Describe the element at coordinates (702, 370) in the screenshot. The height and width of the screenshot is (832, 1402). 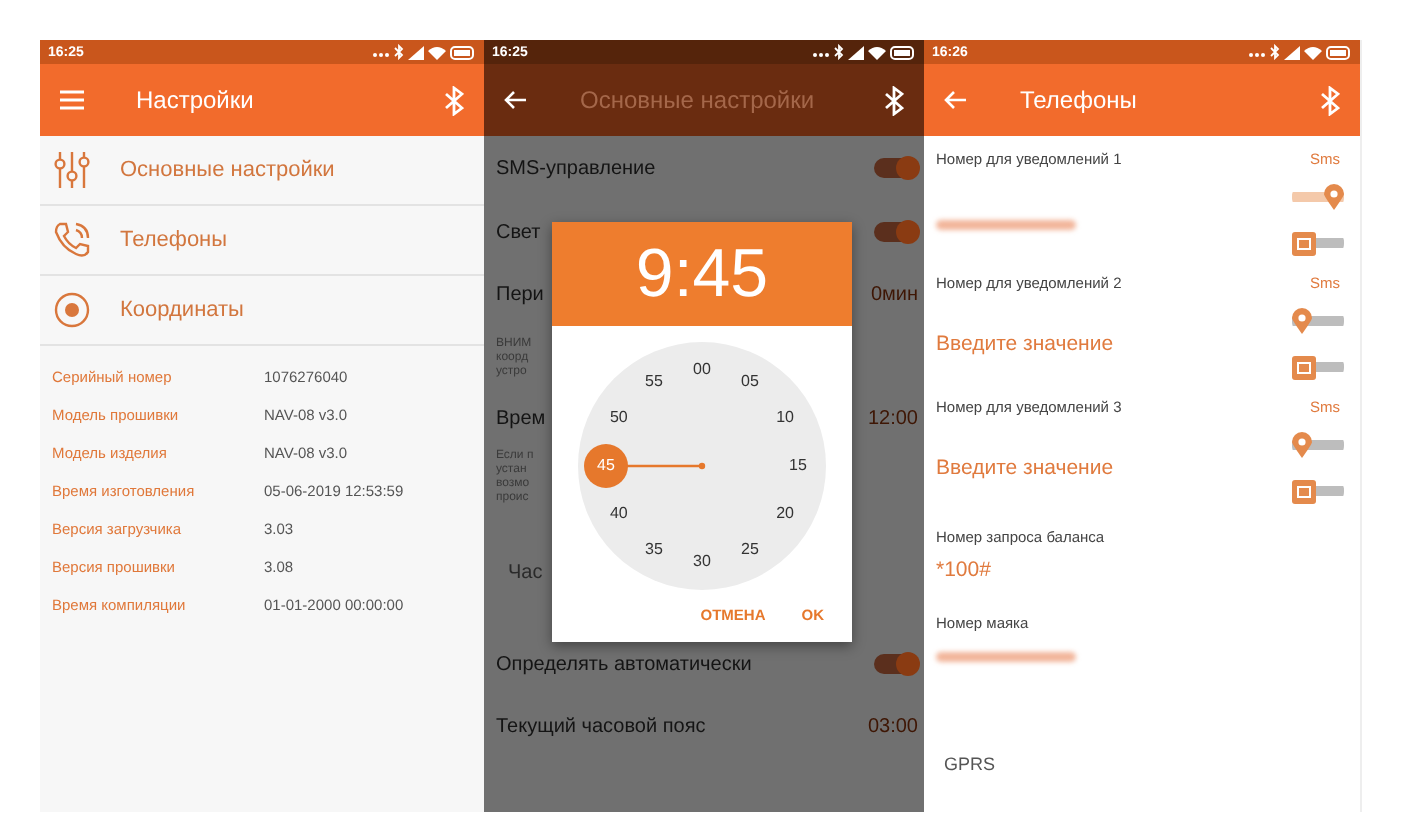
I see `dial-number: 00` at that location.